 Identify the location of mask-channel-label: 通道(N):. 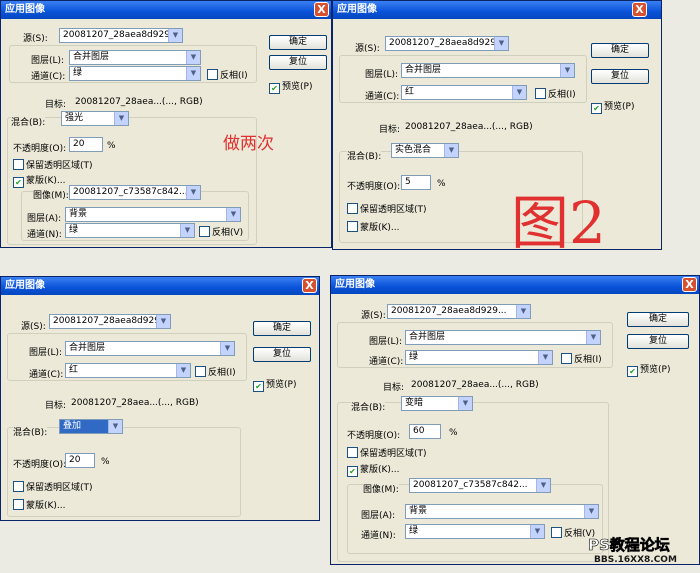
(378, 536).